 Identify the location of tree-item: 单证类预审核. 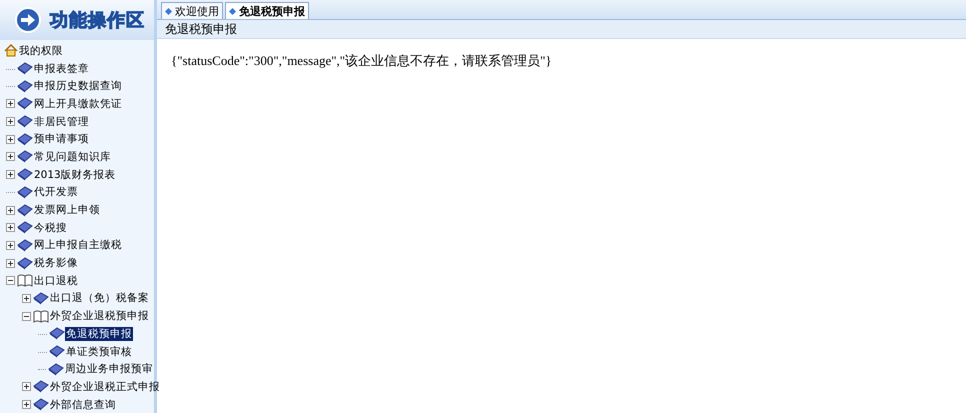
(99, 351).